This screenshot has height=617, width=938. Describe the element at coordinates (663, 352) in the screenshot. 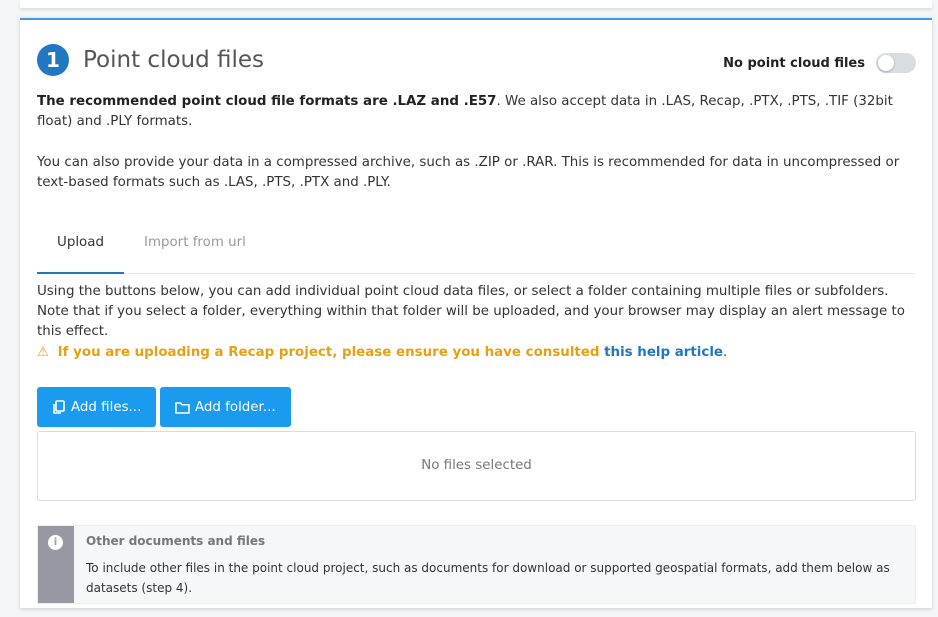

I see `help-article-link: this help article` at that location.